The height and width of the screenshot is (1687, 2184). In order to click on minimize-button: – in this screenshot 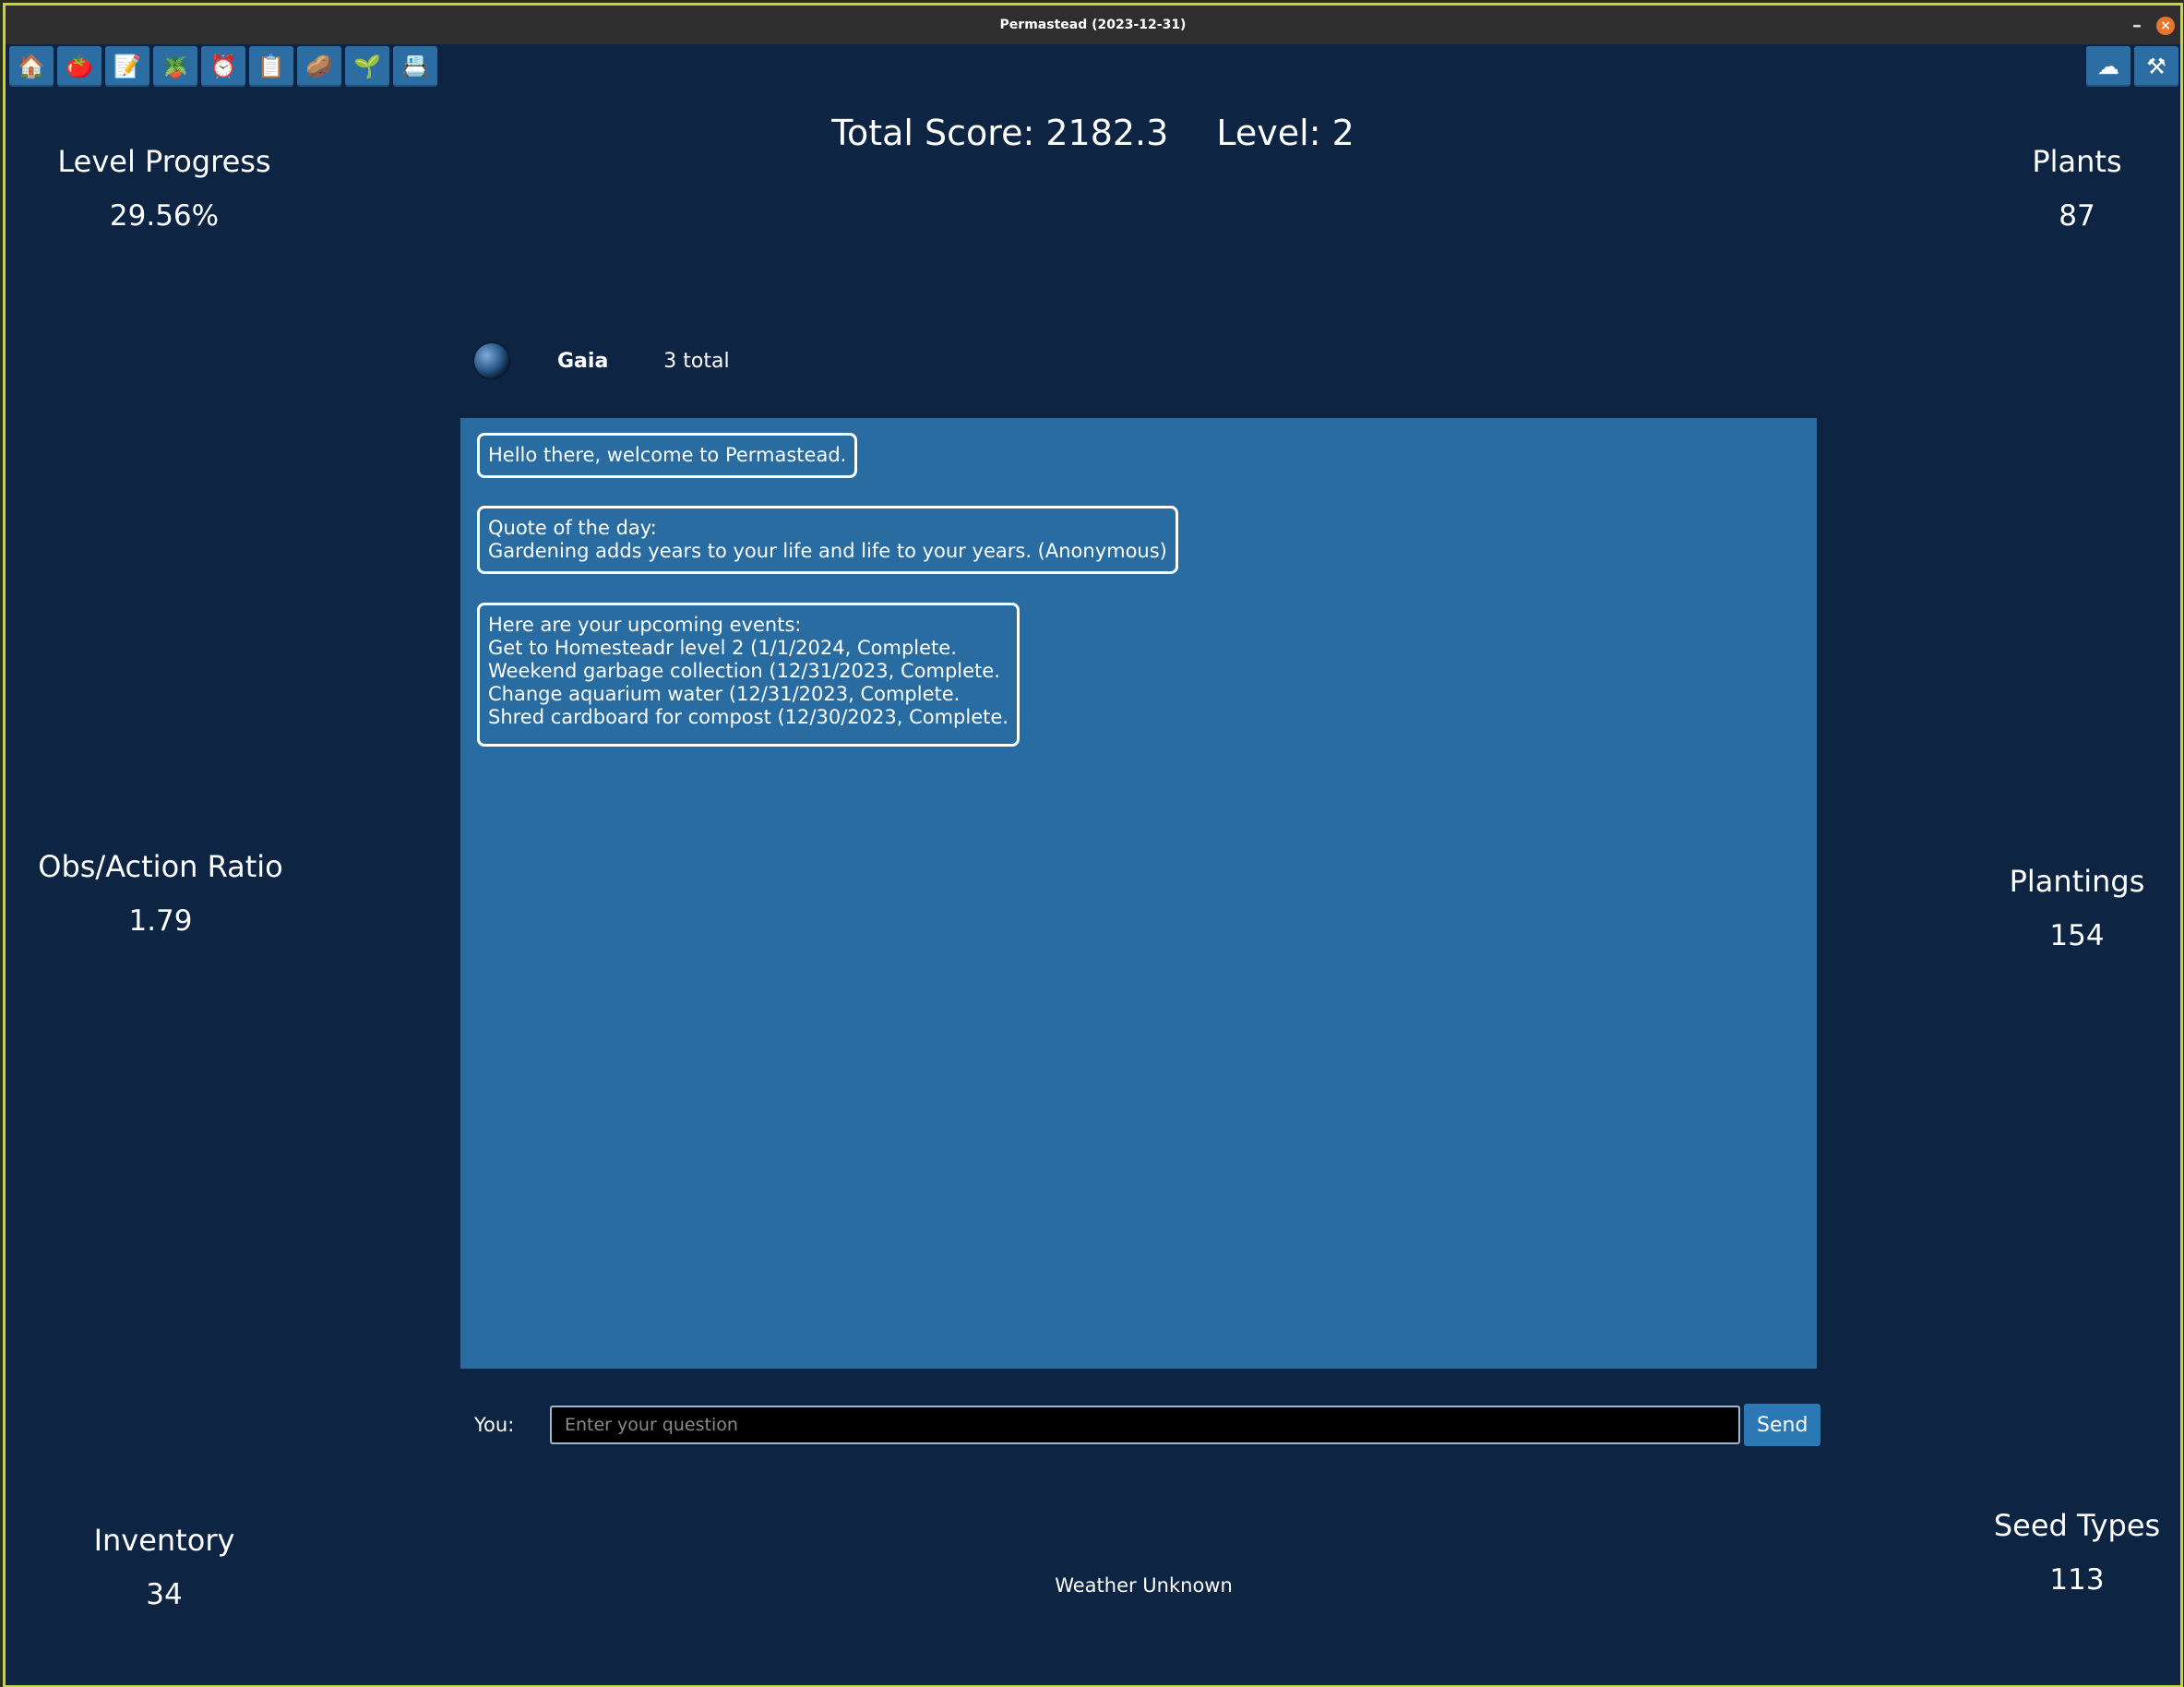, I will do `click(2137, 25)`.